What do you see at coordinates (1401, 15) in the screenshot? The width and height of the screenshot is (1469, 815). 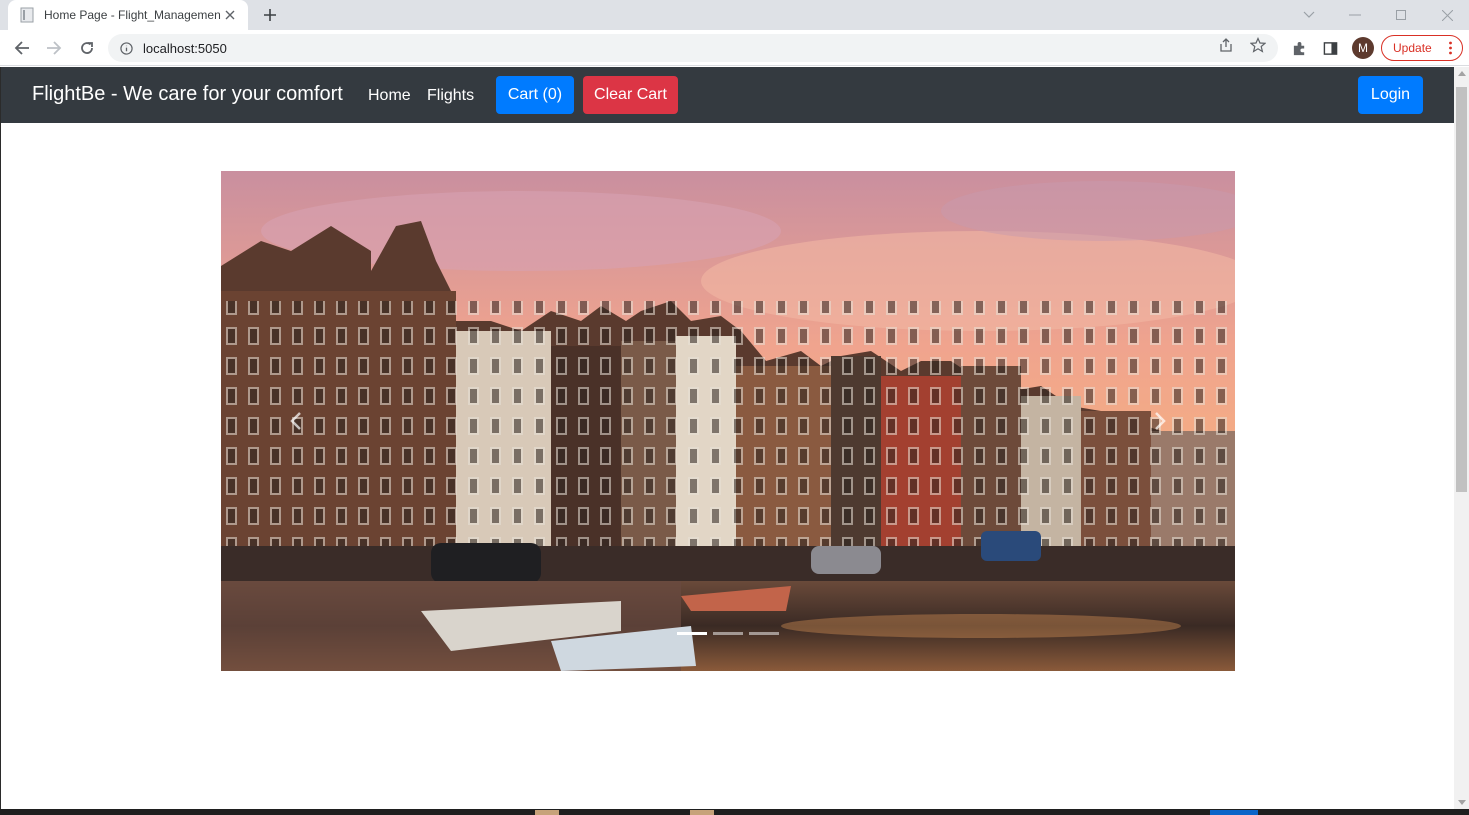 I see `maximize-icon` at bounding box center [1401, 15].